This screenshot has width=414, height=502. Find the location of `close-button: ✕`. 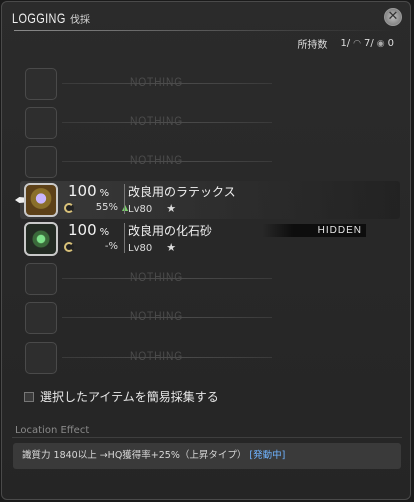

close-button: ✕ is located at coordinates (393, 17).